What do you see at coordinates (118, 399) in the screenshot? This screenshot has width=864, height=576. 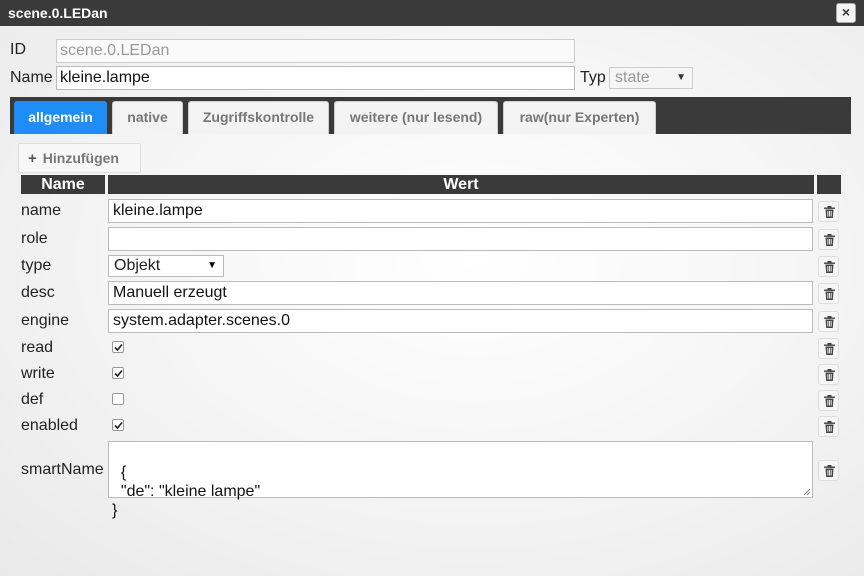 I see `checkbox-def` at bounding box center [118, 399].